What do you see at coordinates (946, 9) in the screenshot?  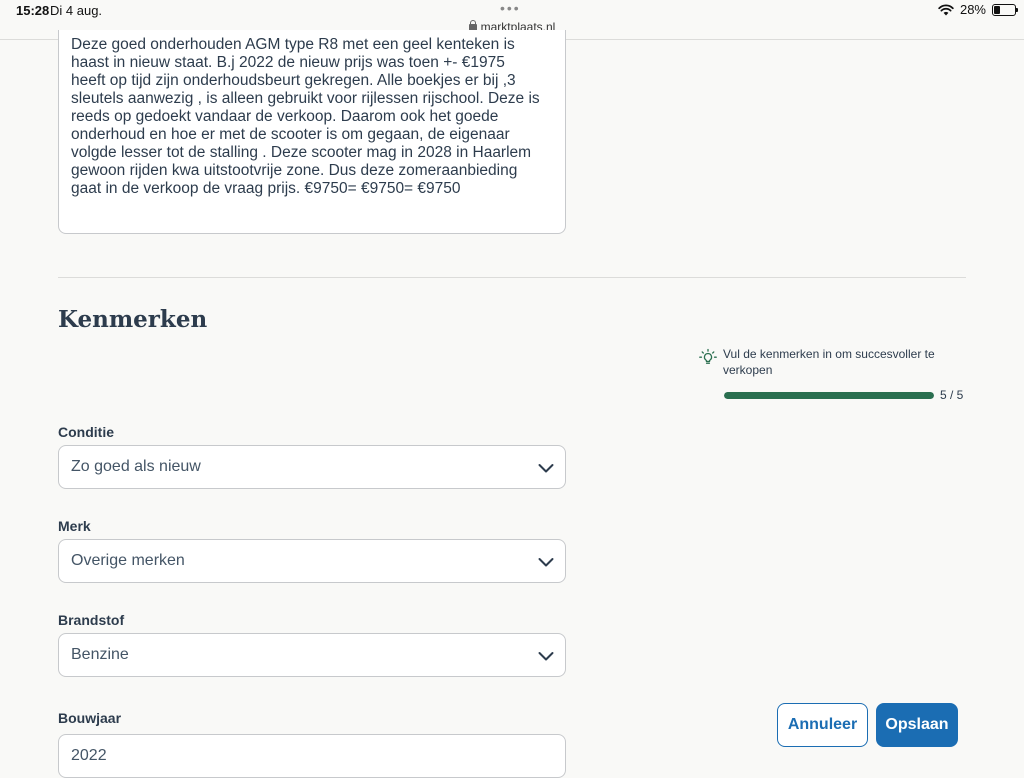 I see `wifi-icon` at bounding box center [946, 9].